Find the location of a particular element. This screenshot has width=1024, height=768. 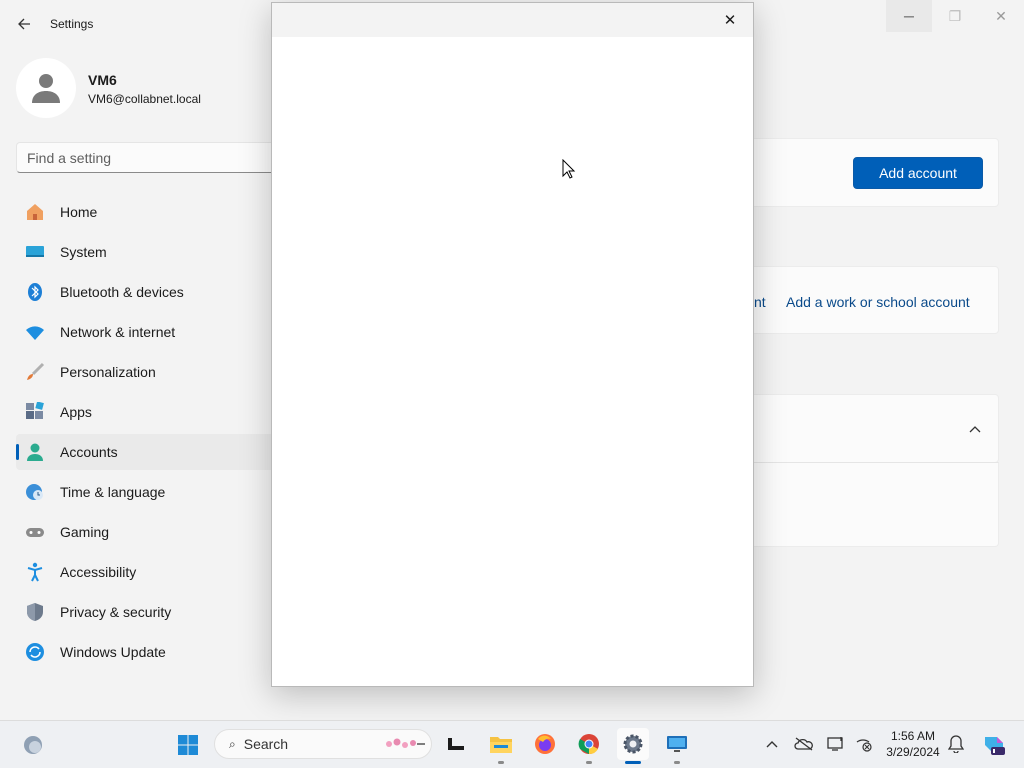

sidebar-item-time-language: Time & language is located at coordinates (146, 492).